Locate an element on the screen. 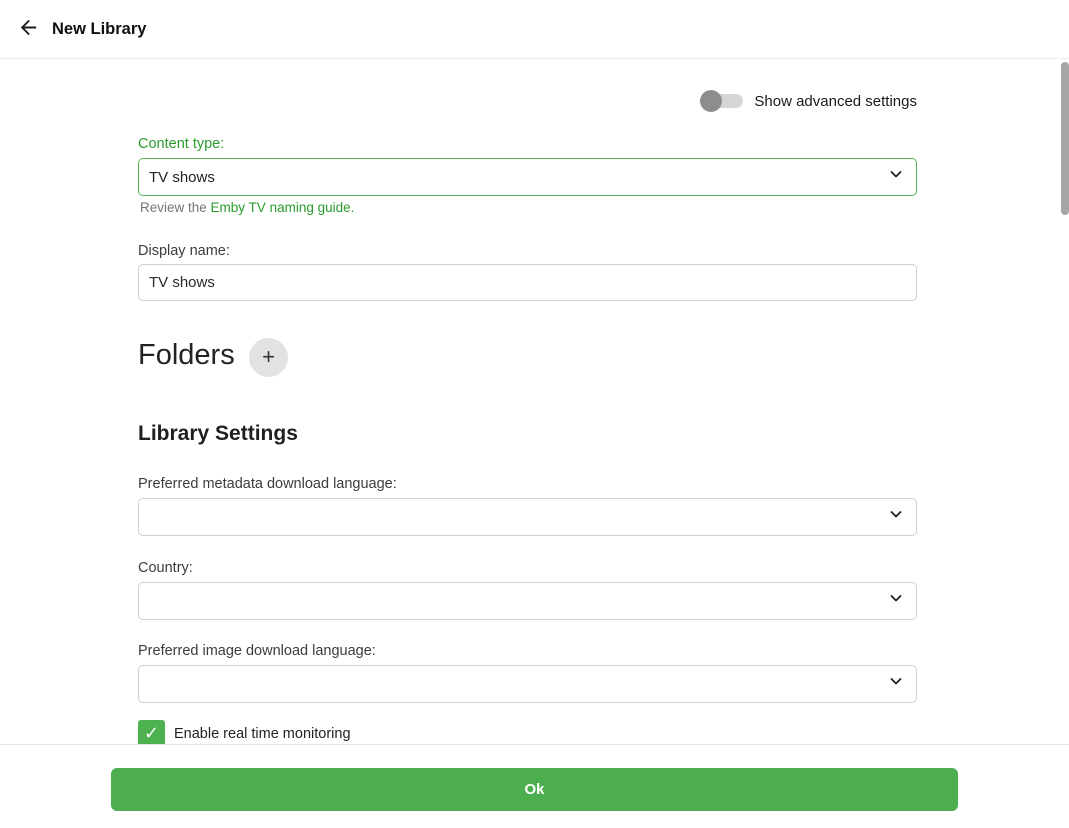  dialog-footer: Ok is located at coordinates (534, 786).